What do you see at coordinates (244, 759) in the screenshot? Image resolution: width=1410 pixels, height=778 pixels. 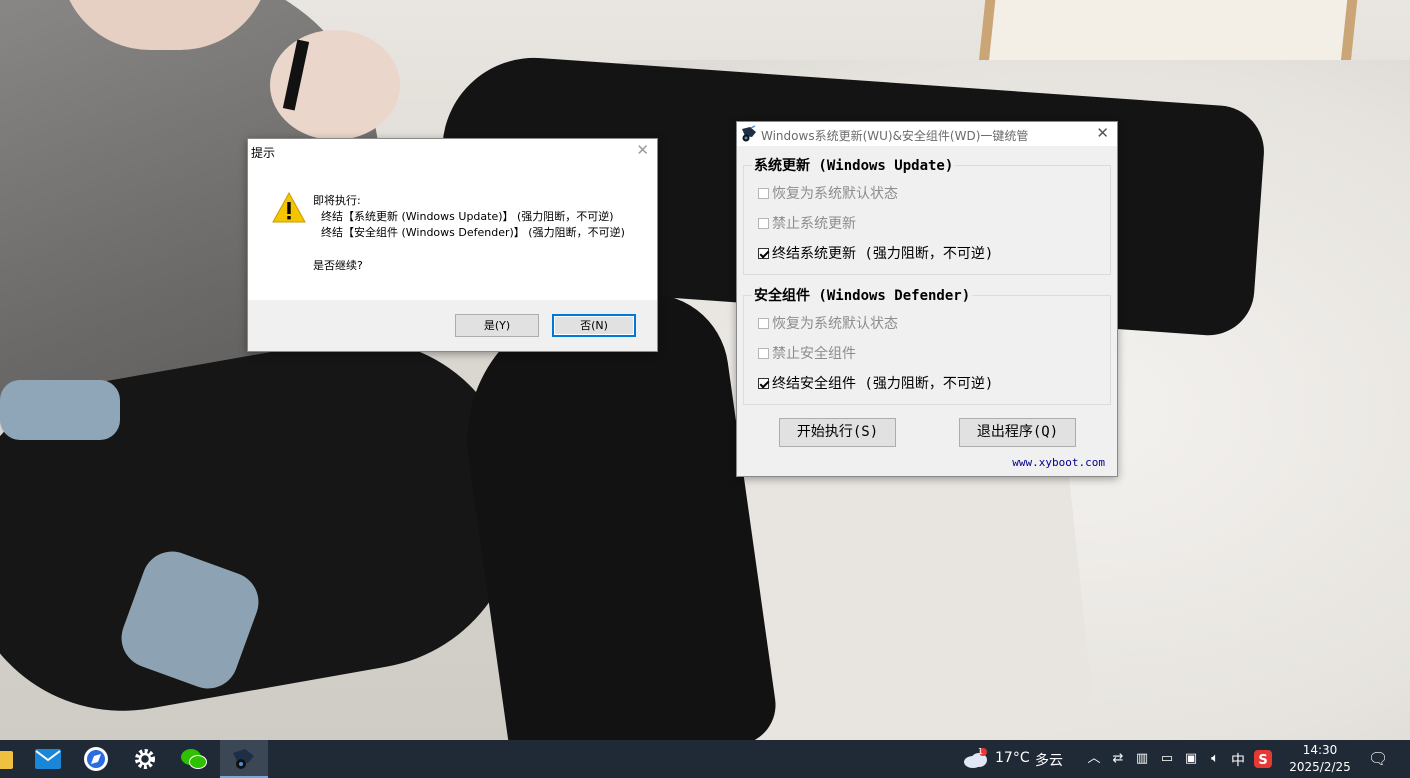 I see `xyboot-tool-icon` at bounding box center [244, 759].